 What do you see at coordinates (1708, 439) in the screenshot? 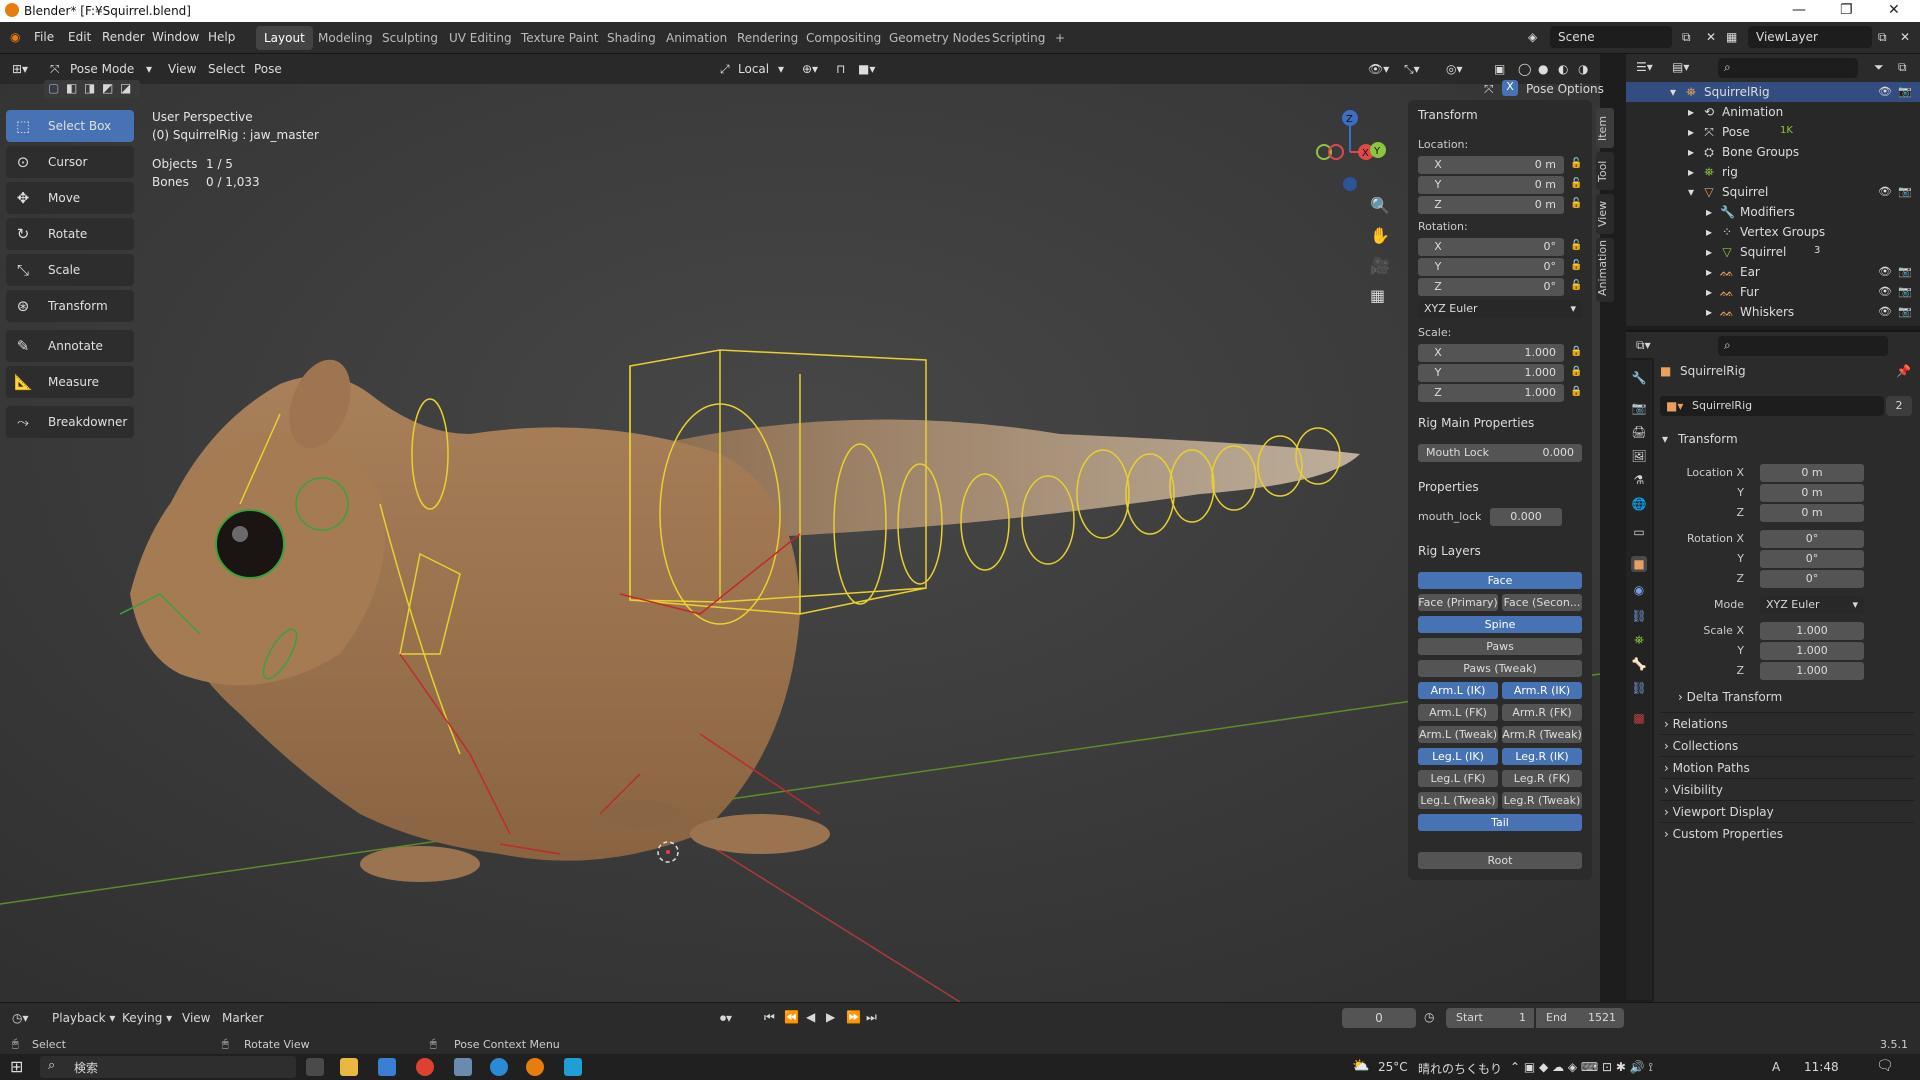
I see `transform-section-title: Transform` at bounding box center [1708, 439].